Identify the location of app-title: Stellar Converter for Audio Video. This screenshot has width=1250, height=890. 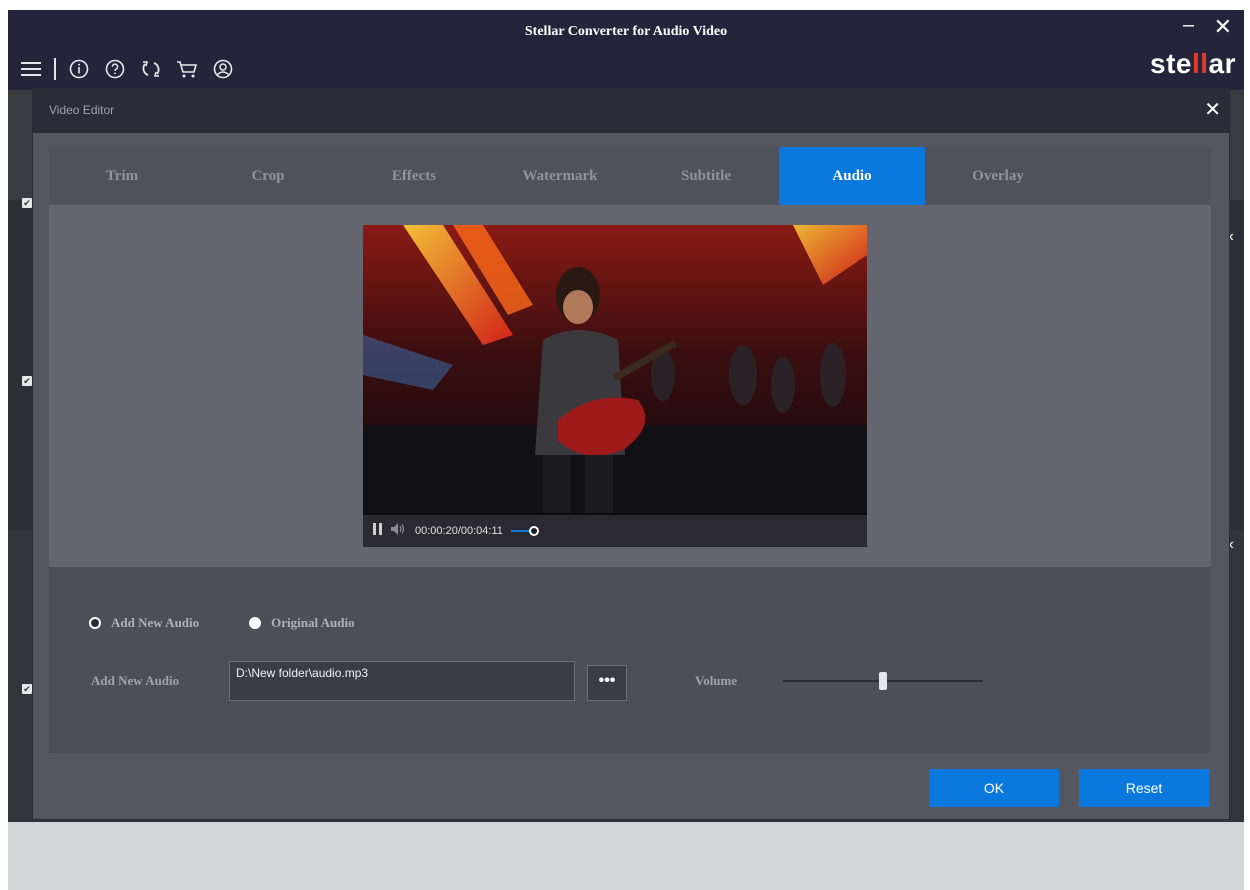
(626, 31).